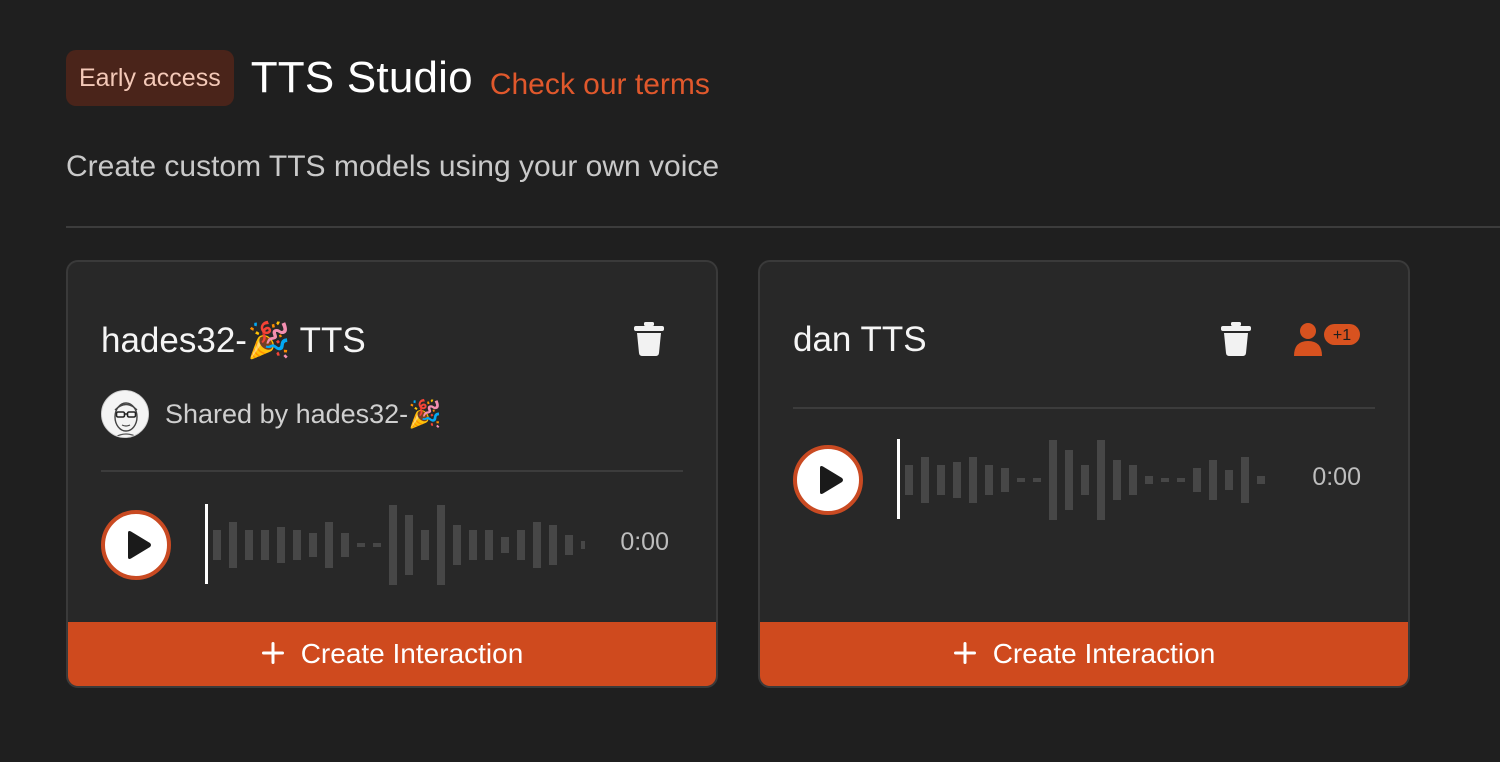 This screenshot has height=762, width=1500. I want to click on card-title: hades32-🎉 TTS, so click(233, 340).